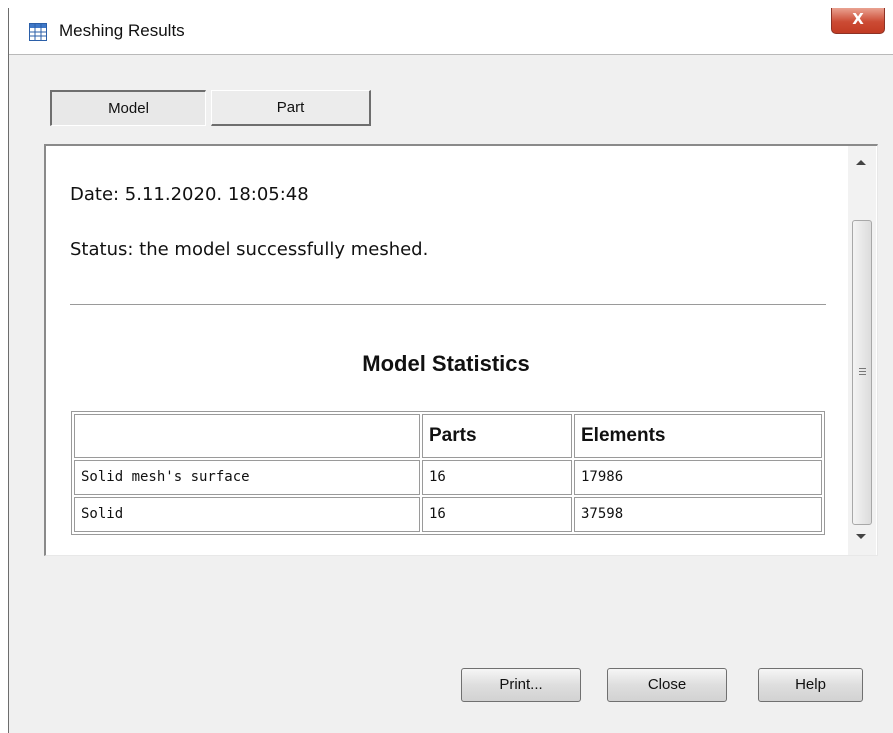 Image resolution: width=893 pixels, height=733 pixels. I want to click on table-row: Solid 16 37598, so click(448, 514).